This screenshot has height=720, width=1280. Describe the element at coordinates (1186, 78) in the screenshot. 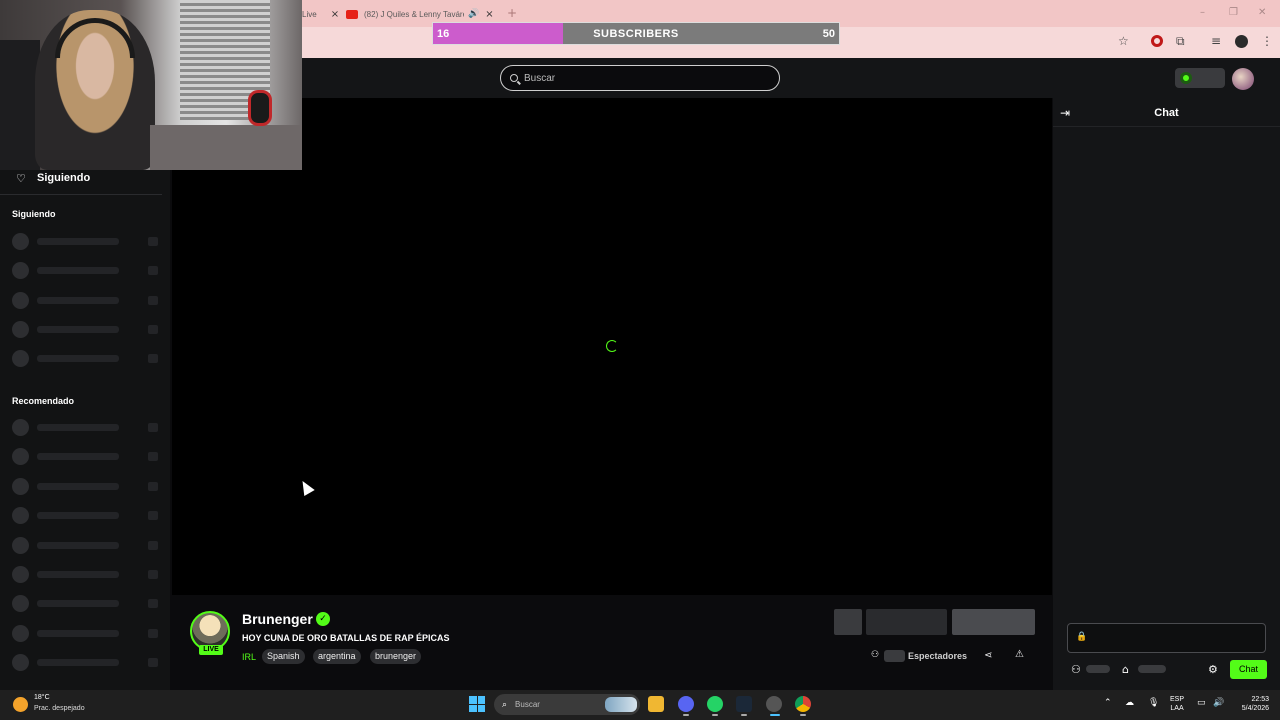

I see `kick-coin-icon` at that location.